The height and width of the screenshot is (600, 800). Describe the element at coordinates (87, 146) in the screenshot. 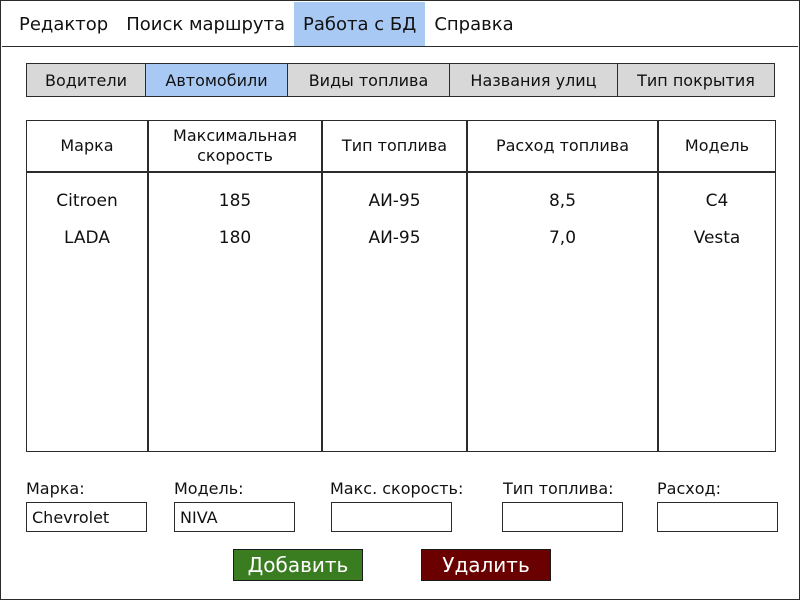

I see `header-brand: Марка` at that location.